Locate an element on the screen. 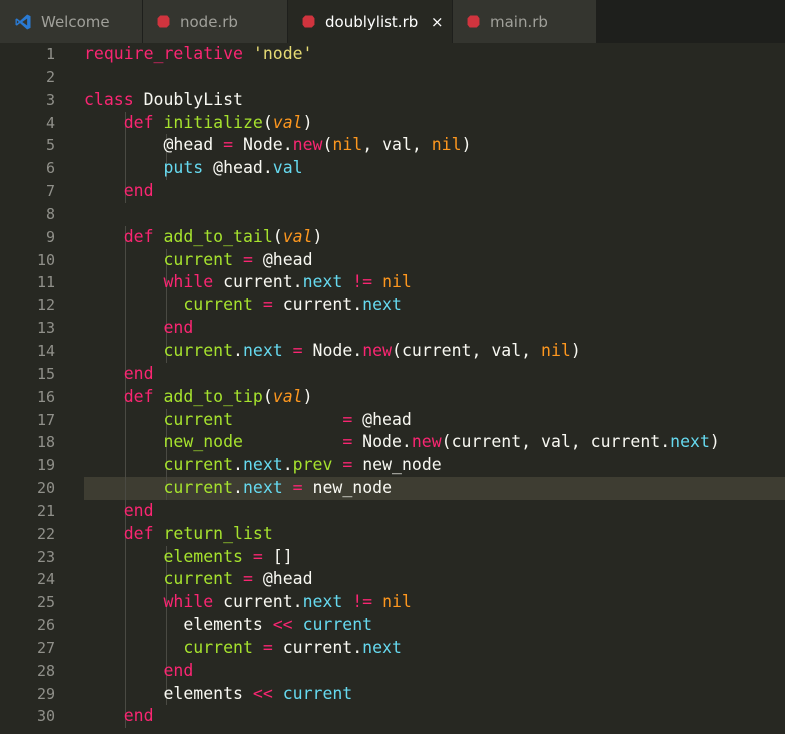  code-text: def add_to_tail(val) is located at coordinates (434, 237).